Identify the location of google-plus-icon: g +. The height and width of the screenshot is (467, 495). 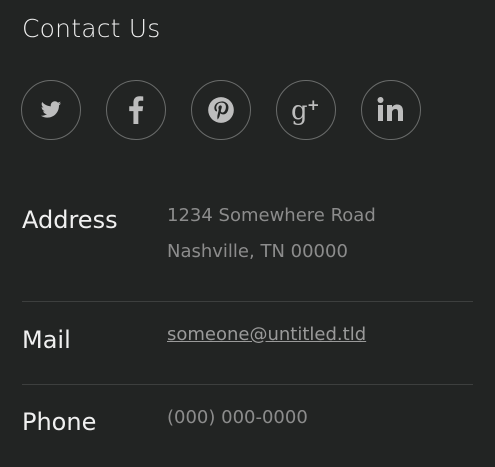
(305, 110).